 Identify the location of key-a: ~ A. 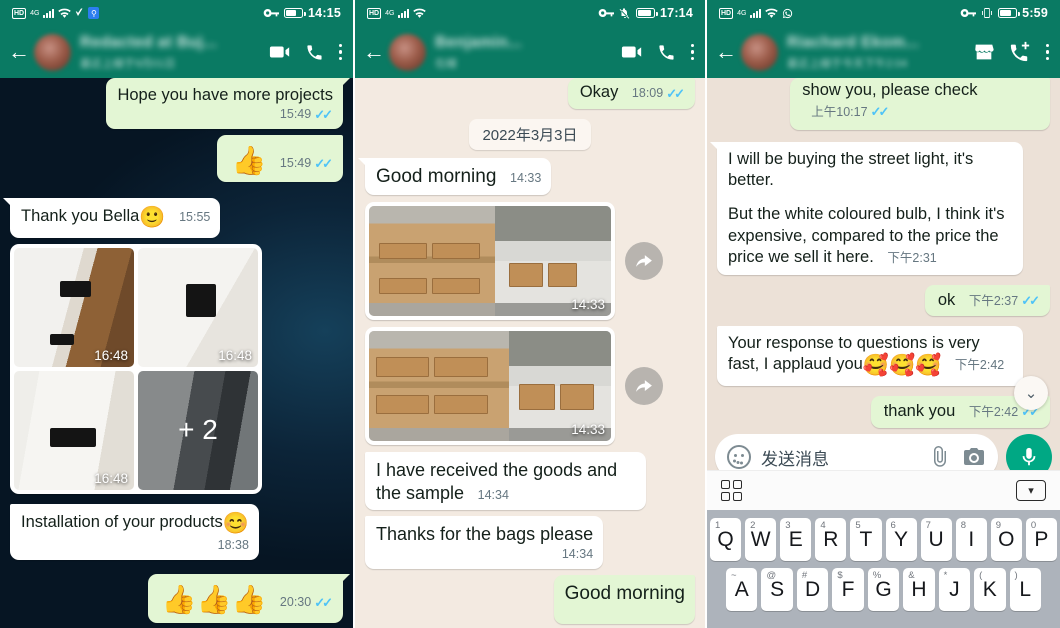
(742, 589).